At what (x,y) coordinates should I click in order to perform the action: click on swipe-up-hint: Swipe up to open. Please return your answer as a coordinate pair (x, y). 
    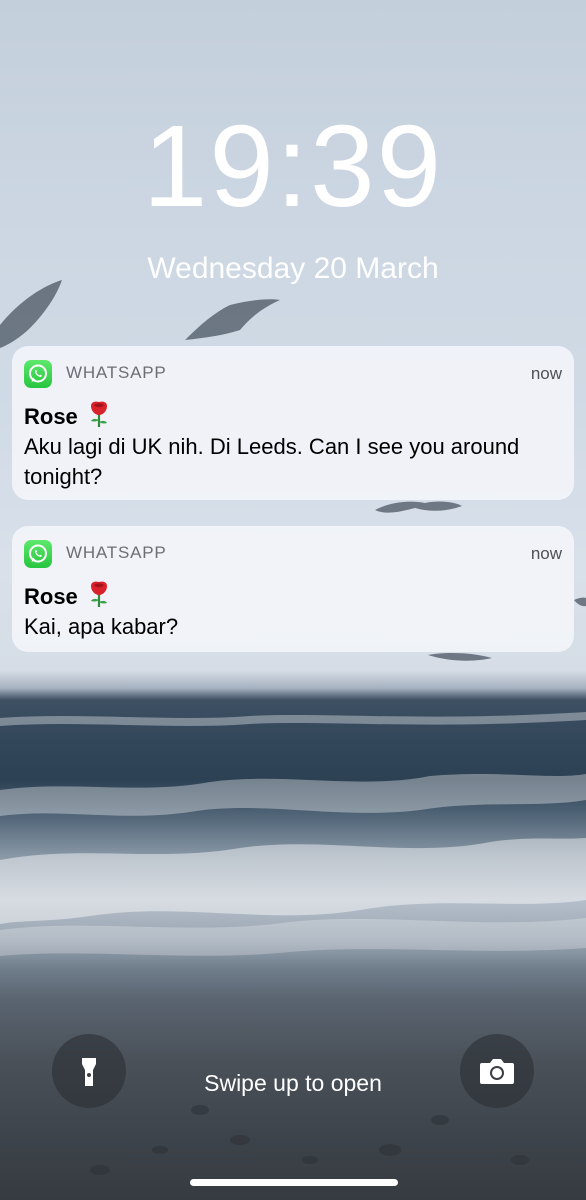
    Looking at the image, I should click on (293, 1083).